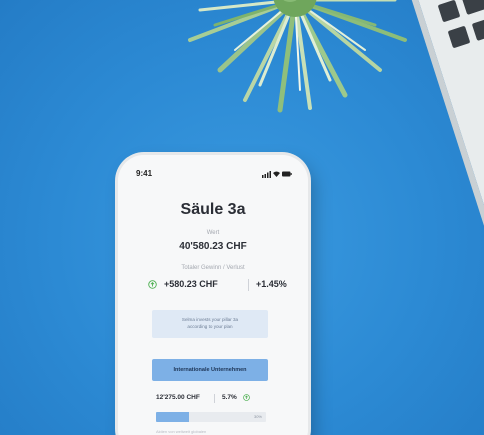 This screenshot has width=484, height=435. Describe the element at coordinates (181, 431) in the screenshot. I see `description-text: Aktien von weltweit globalen` at that location.